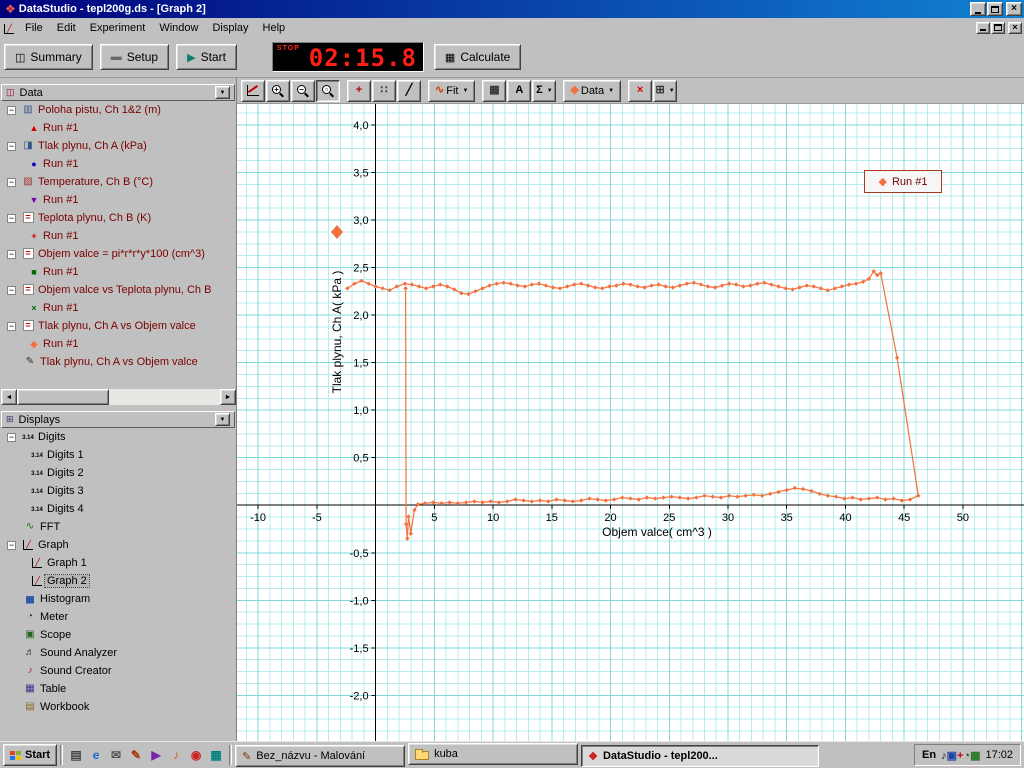  What do you see at coordinates (640, 90) in the screenshot?
I see `delete-button: ×` at bounding box center [640, 90].